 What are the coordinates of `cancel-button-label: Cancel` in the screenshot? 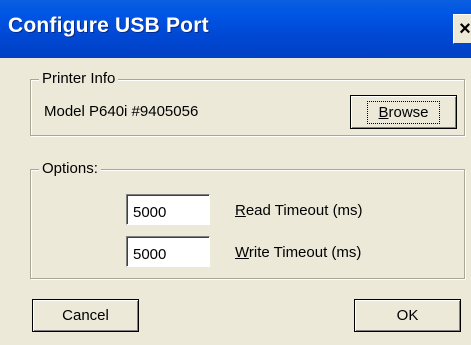 It's located at (85, 315).